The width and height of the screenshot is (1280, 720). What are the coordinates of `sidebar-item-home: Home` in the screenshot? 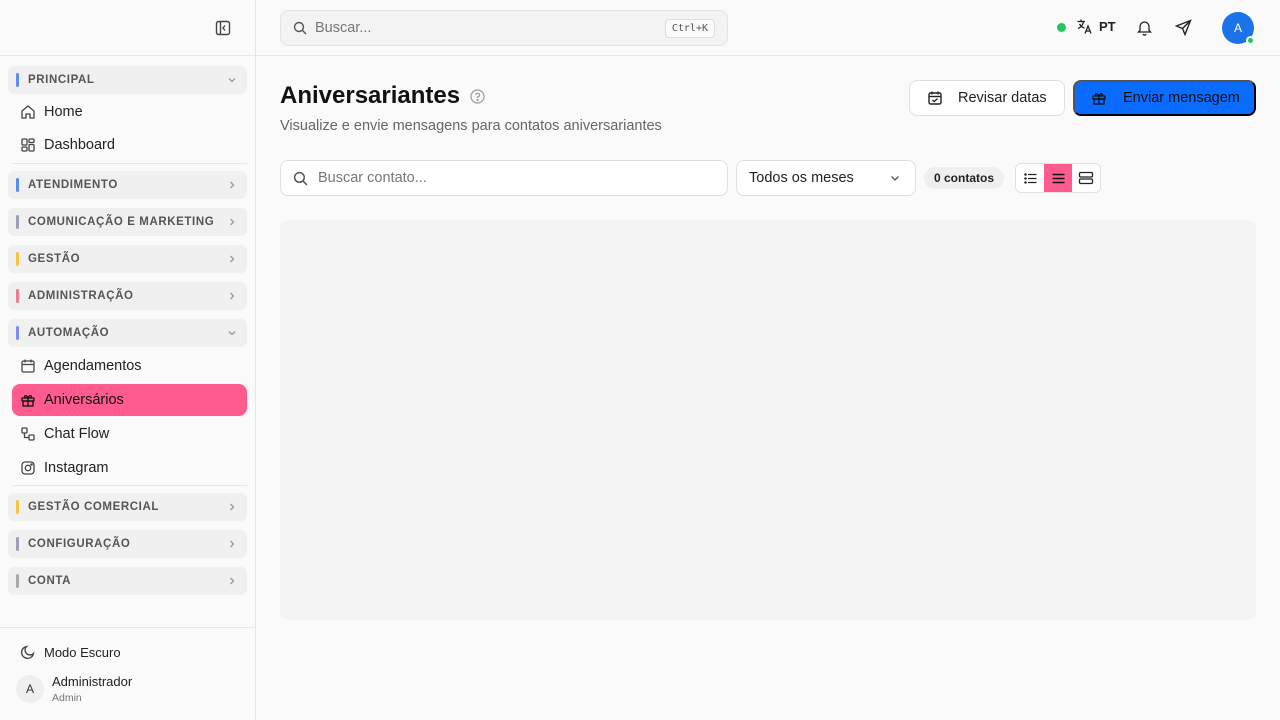 It's located at (129, 112).